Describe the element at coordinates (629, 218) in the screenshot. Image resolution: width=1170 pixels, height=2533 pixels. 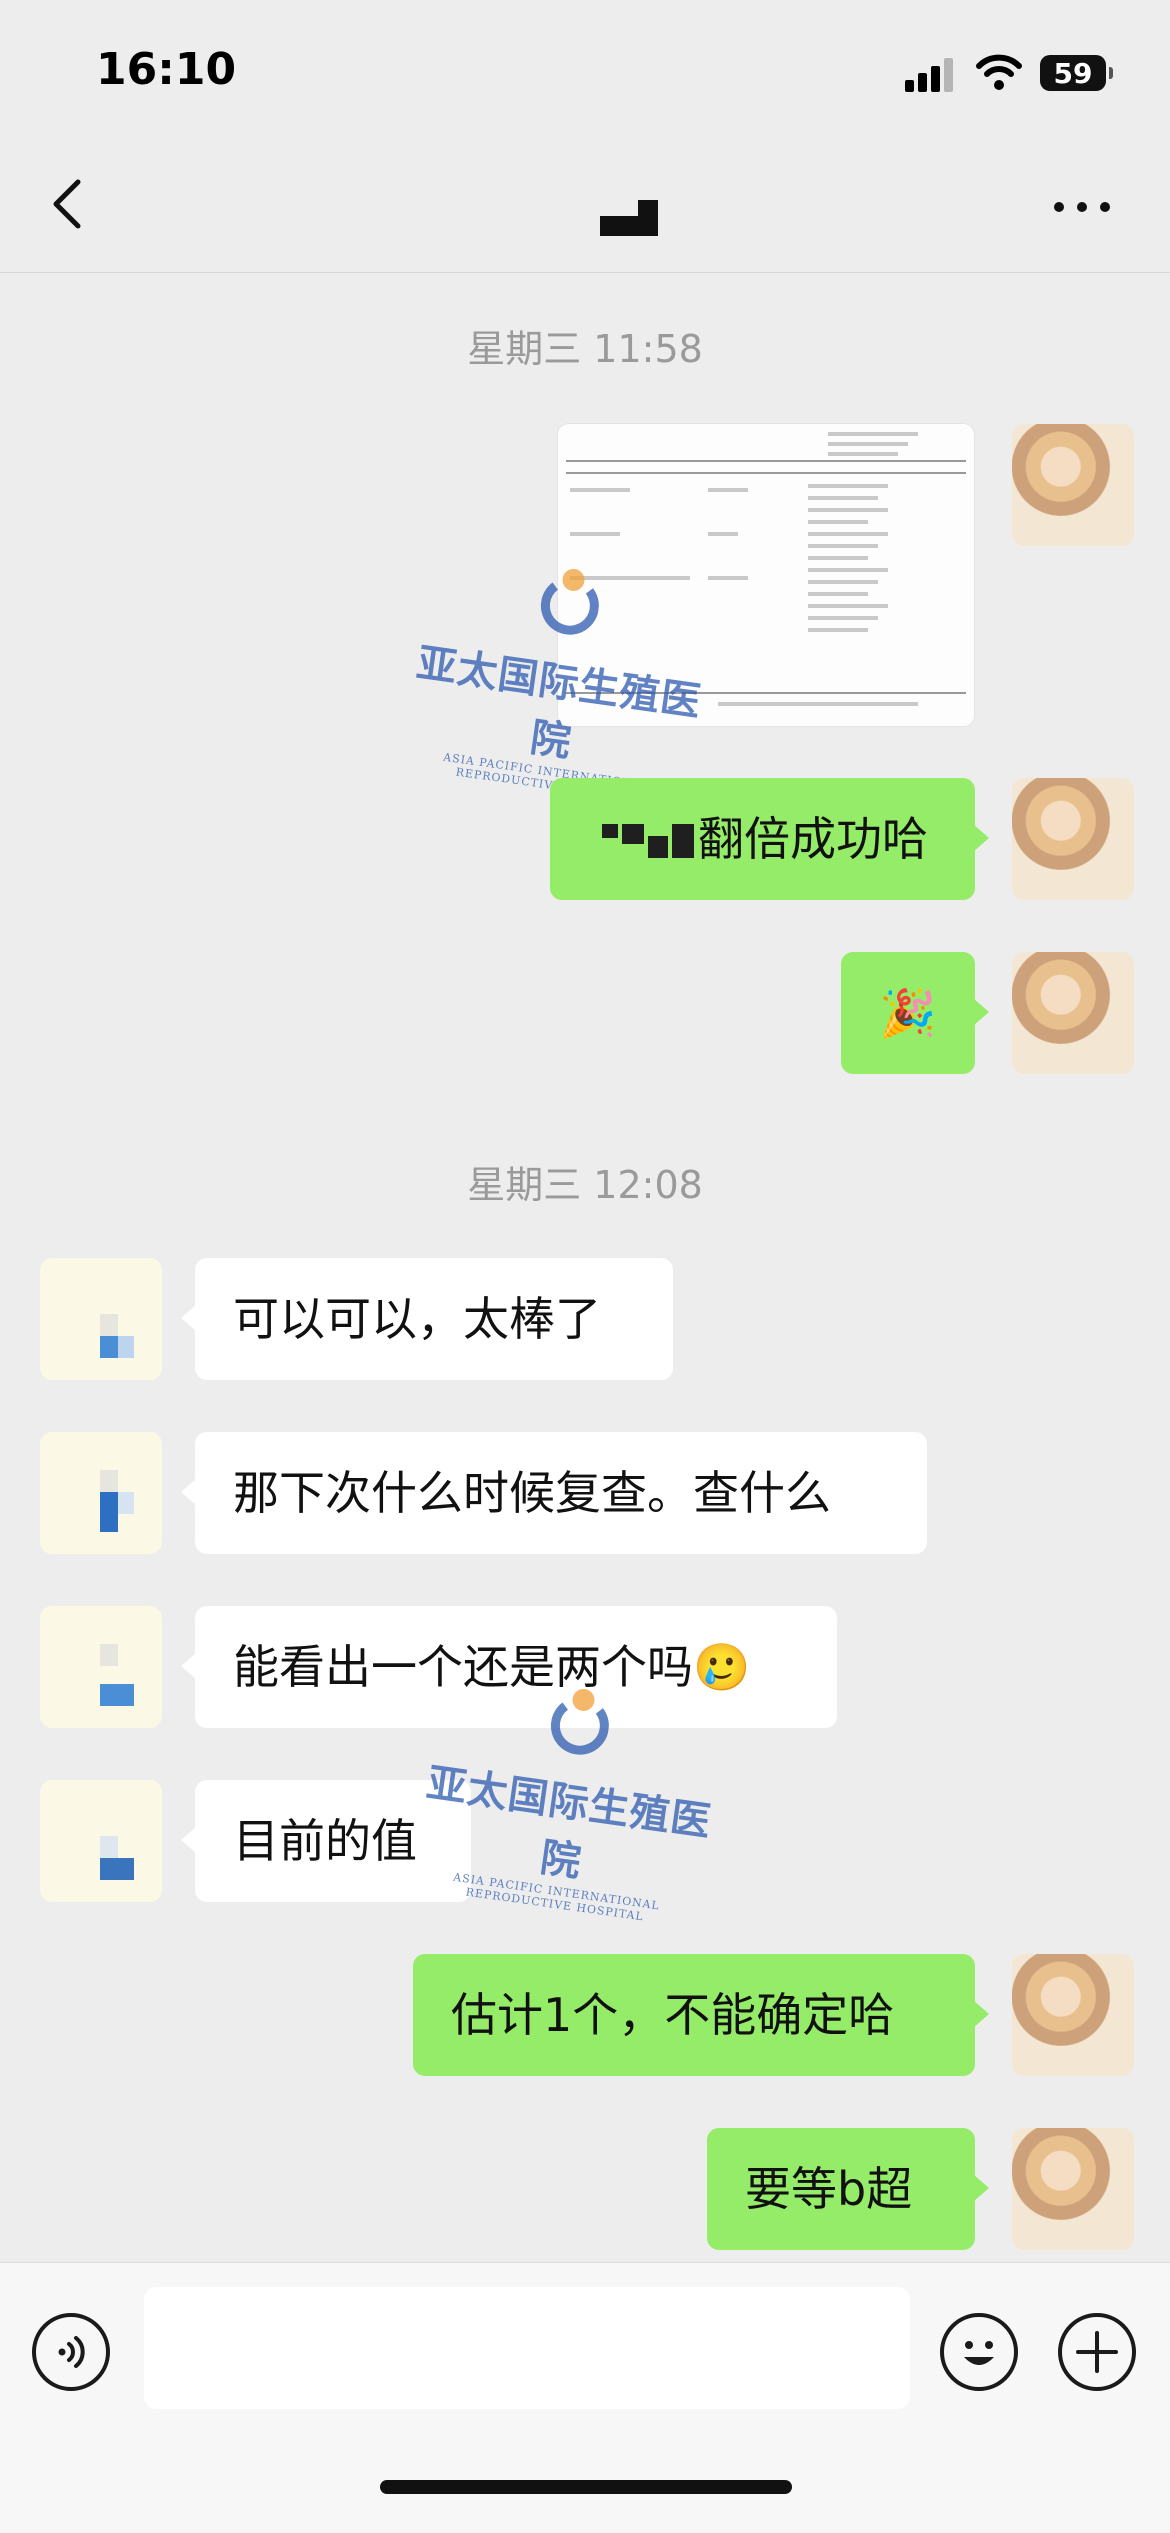
I see `chat-title-pixelated` at that location.